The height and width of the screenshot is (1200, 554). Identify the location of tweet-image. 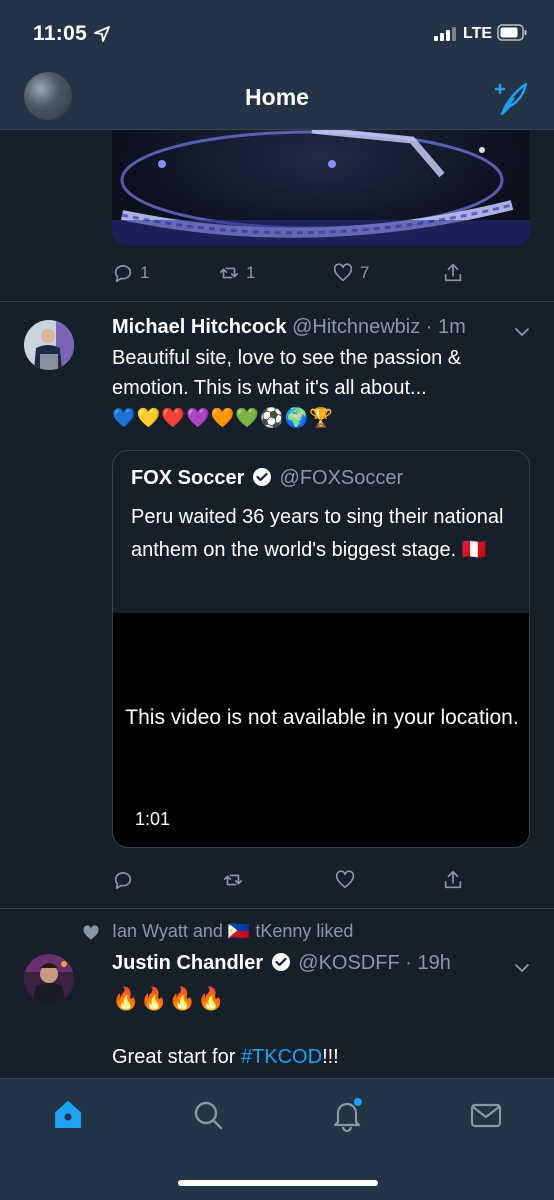
(321, 187).